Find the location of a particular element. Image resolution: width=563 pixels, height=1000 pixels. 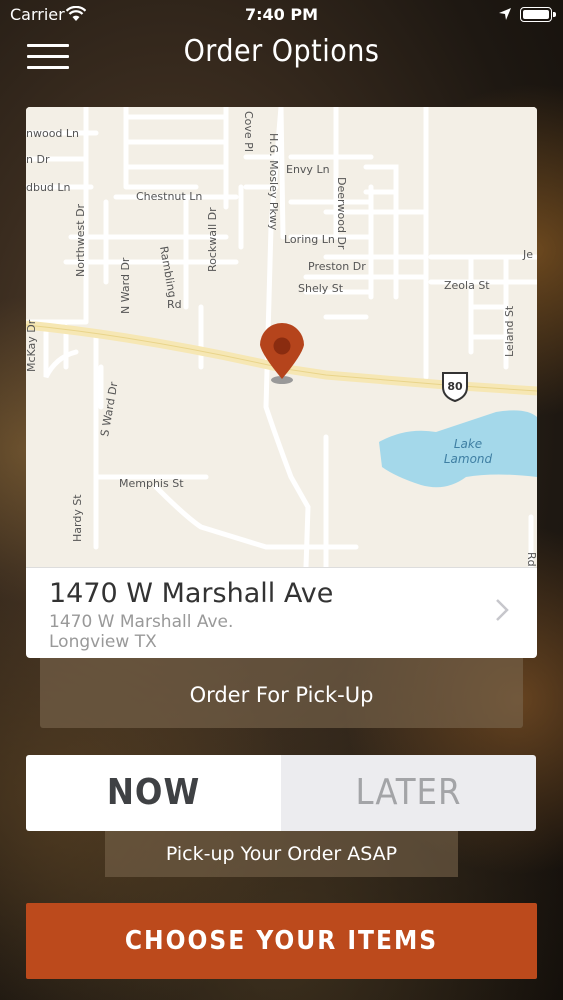

location-arrow-icon is located at coordinates (505, 14).